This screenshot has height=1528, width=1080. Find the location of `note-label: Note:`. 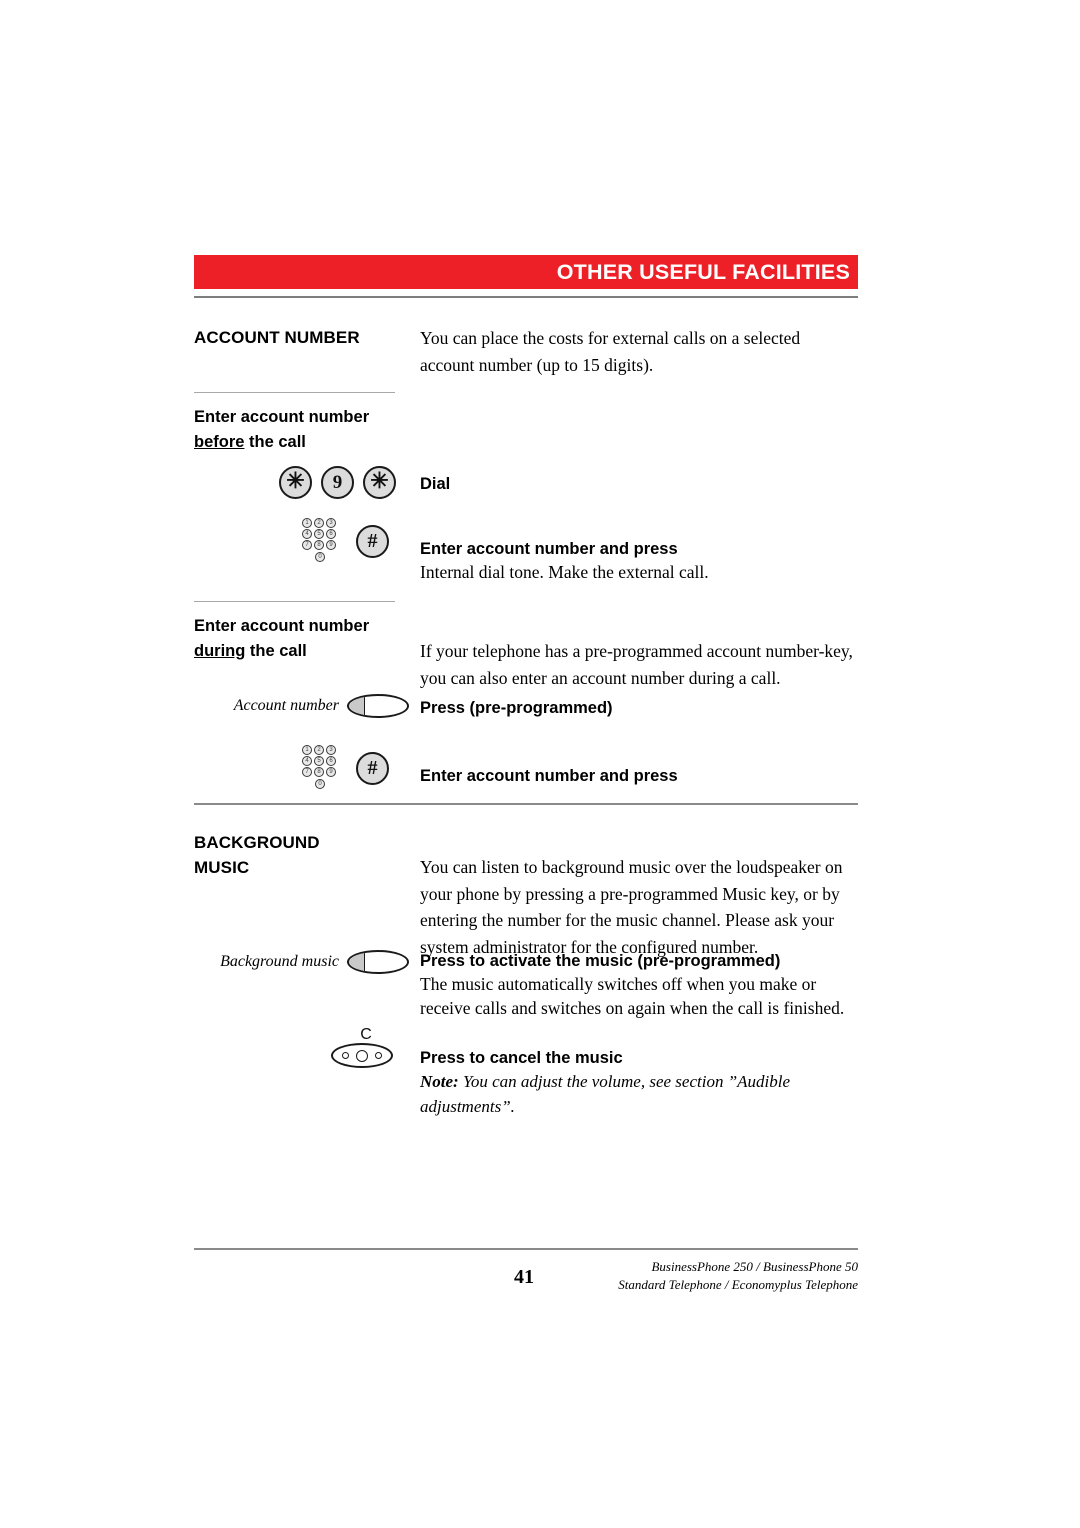

note-label: Note: is located at coordinates (439, 1081).